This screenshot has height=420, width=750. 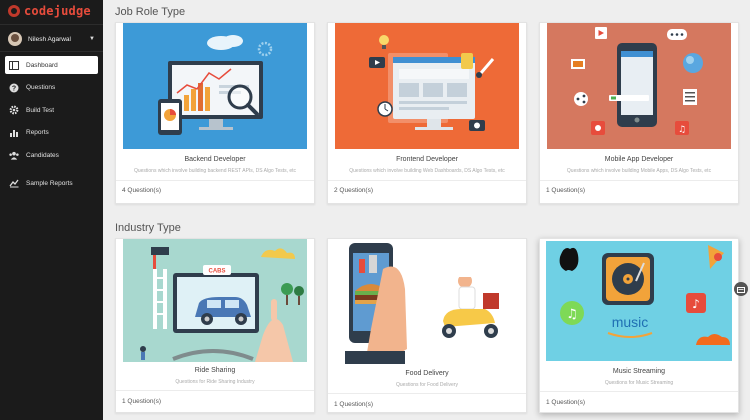 I want to click on card-title: Frontend Developer, so click(x=427, y=159).